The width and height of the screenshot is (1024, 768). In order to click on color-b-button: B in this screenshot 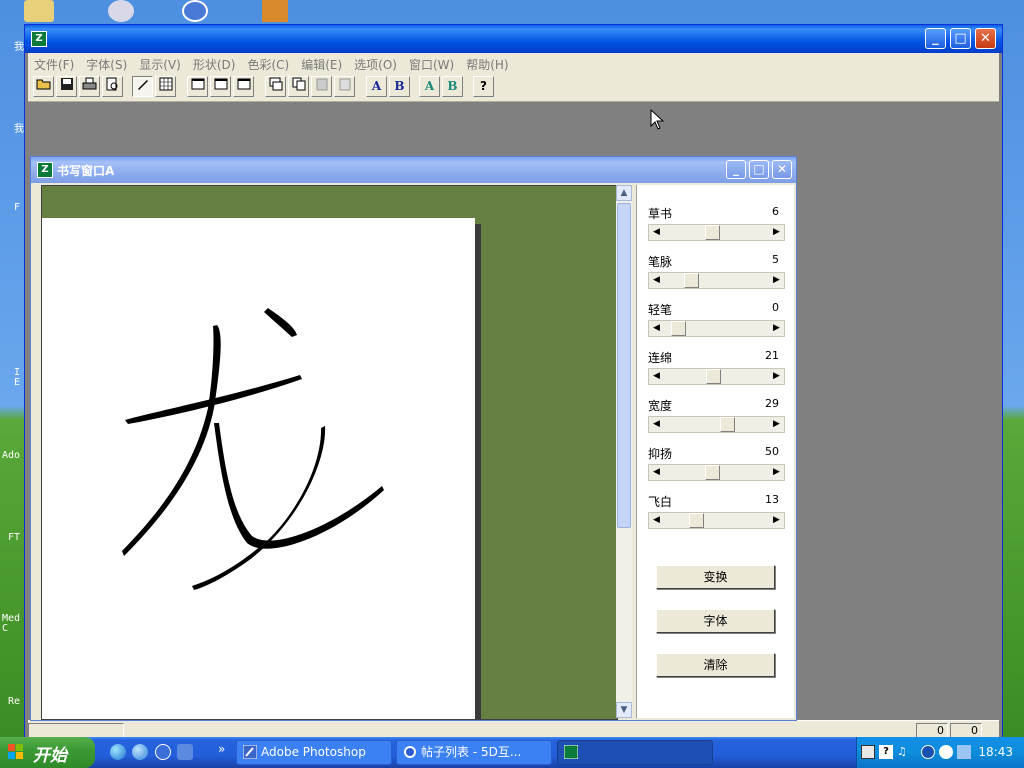, I will do `click(452, 86)`.